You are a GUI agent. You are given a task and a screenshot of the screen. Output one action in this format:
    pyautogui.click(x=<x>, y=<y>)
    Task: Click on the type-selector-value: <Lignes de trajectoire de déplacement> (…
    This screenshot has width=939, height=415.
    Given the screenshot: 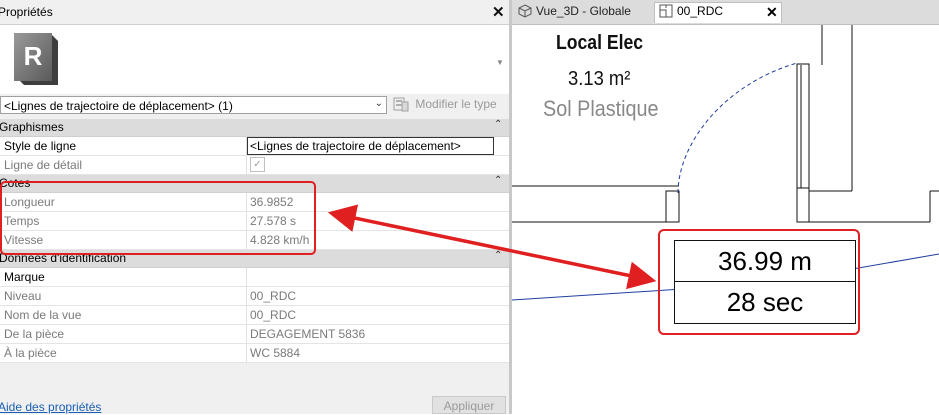 What is the action you would take?
    pyautogui.click(x=118, y=106)
    